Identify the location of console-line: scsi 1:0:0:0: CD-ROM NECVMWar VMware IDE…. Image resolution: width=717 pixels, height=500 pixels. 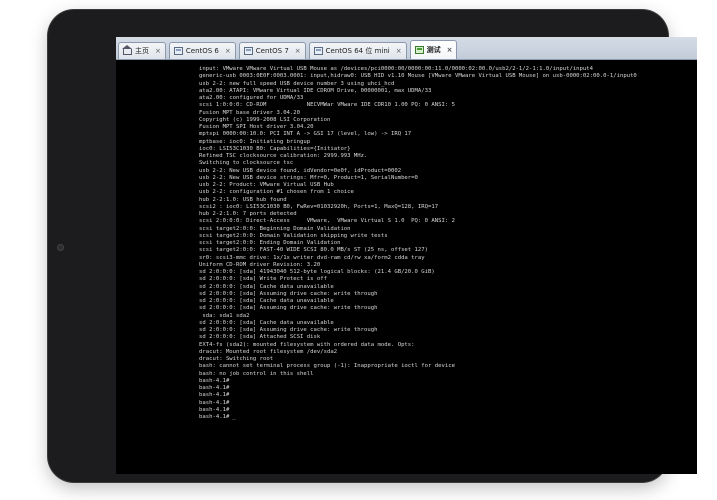
(327, 105).